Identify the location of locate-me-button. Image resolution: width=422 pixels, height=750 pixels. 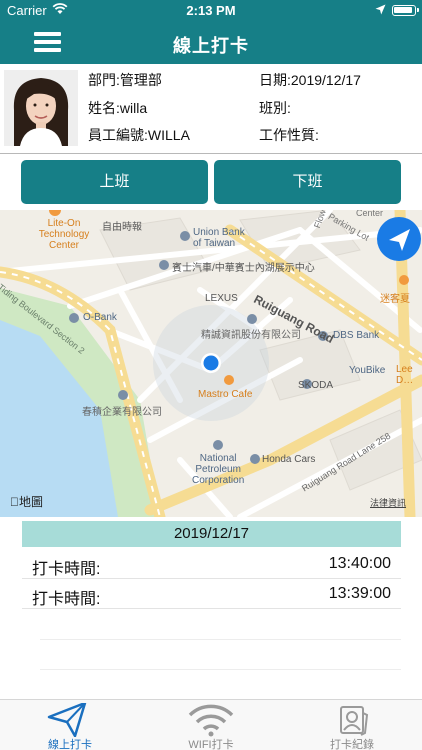
(399, 239).